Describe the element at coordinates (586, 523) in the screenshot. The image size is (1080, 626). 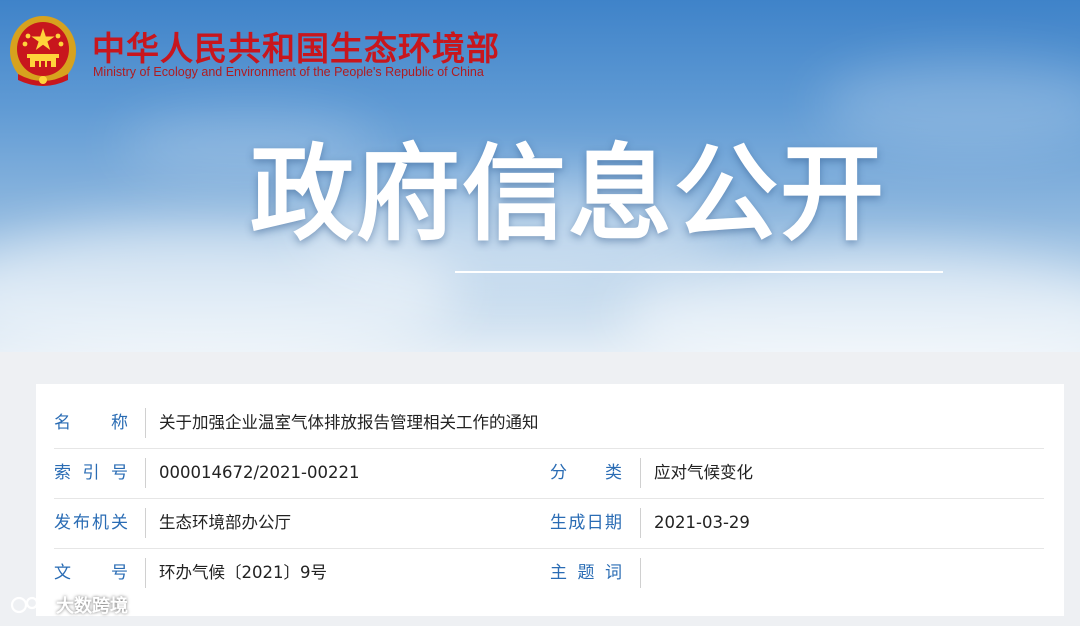
I see `date-label: 生成日期` at that location.